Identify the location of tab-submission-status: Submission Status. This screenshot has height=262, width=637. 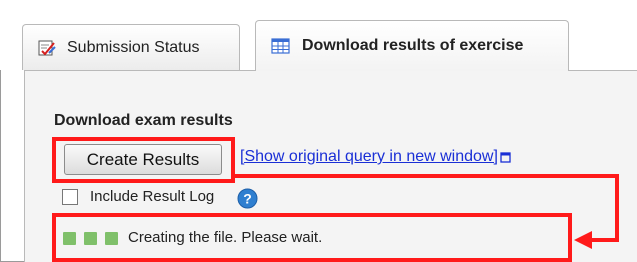
(131, 47).